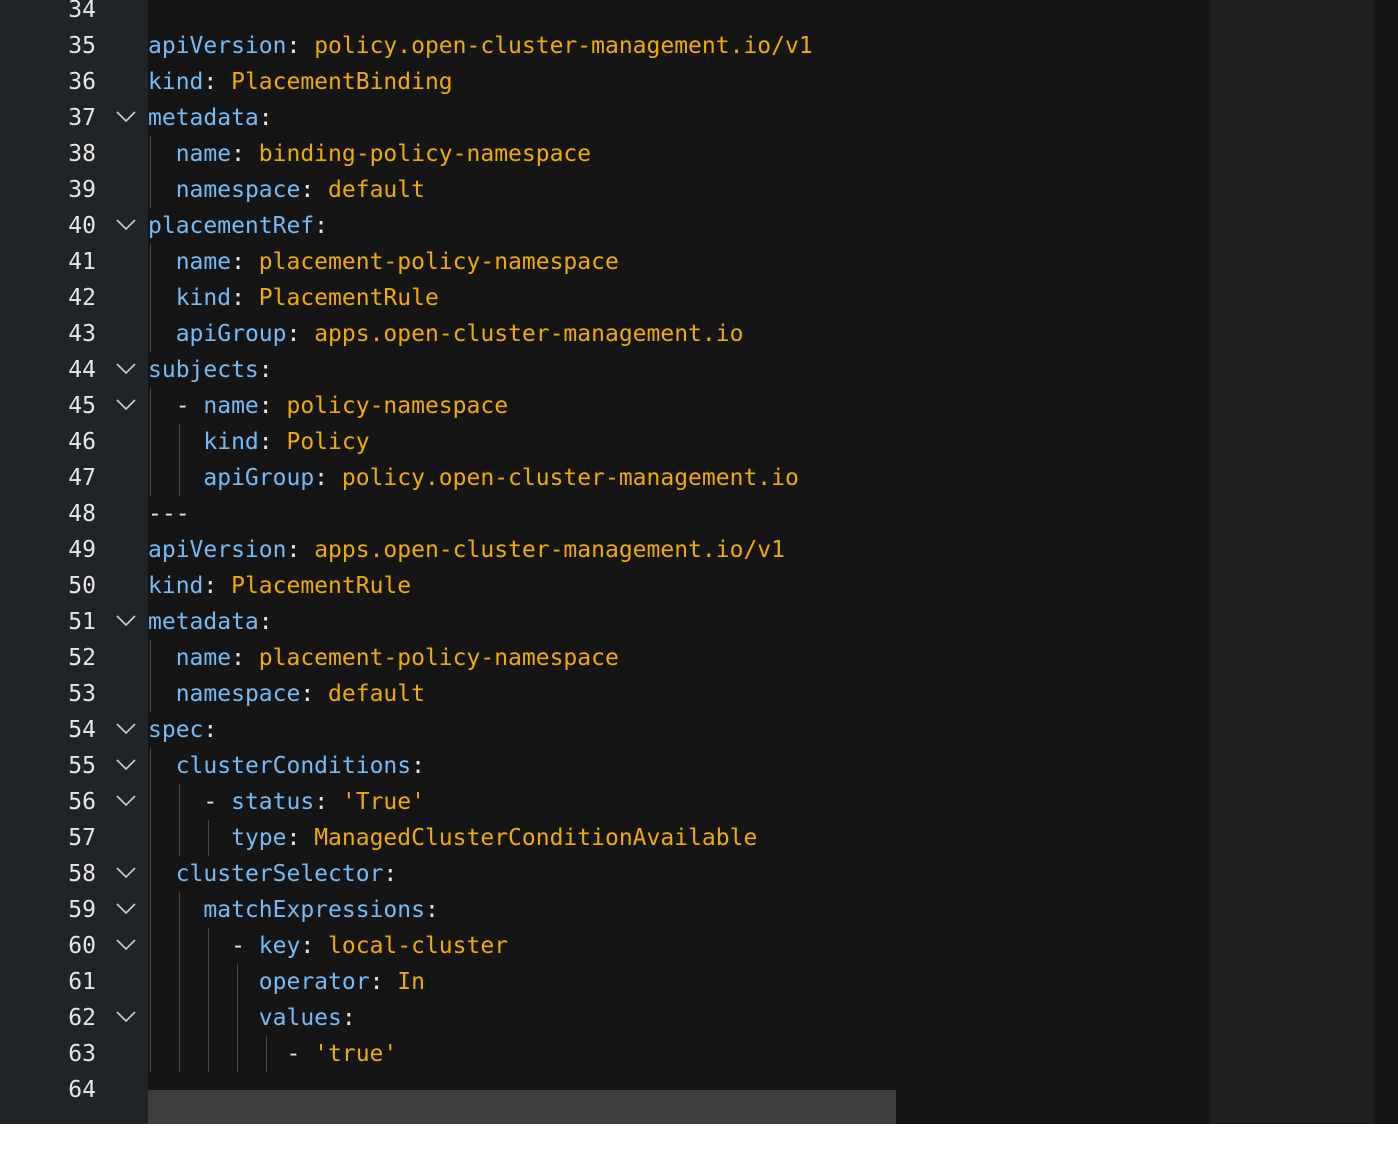 This screenshot has height=1172, width=1398. What do you see at coordinates (169, 514) in the screenshot?
I see `code-text: ---` at bounding box center [169, 514].